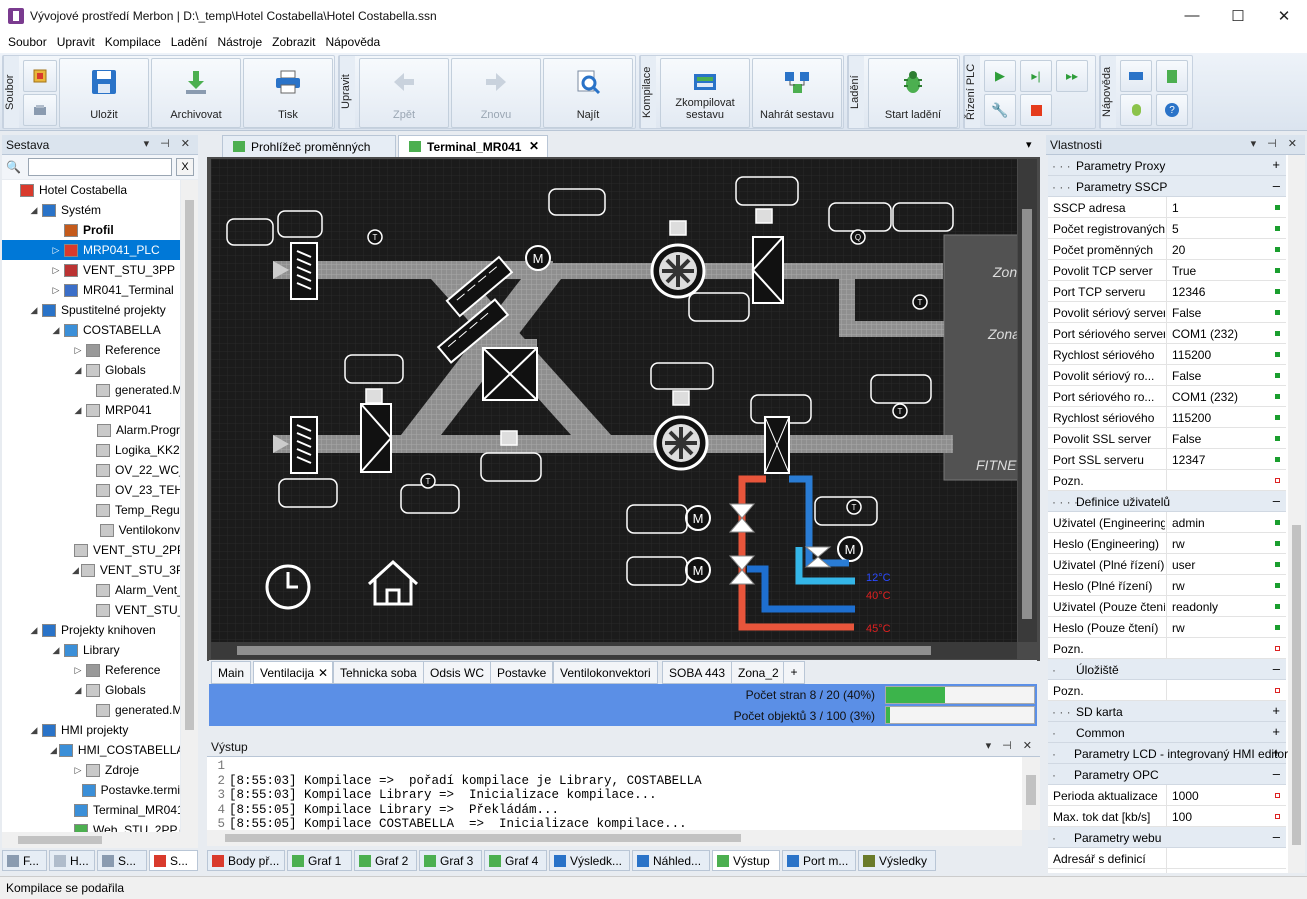 The image size is (1307, 899). What do you see at coordinates (1222, 271) in the screenshot?
I see `property-value: True` at bounding box center [1222, 271].